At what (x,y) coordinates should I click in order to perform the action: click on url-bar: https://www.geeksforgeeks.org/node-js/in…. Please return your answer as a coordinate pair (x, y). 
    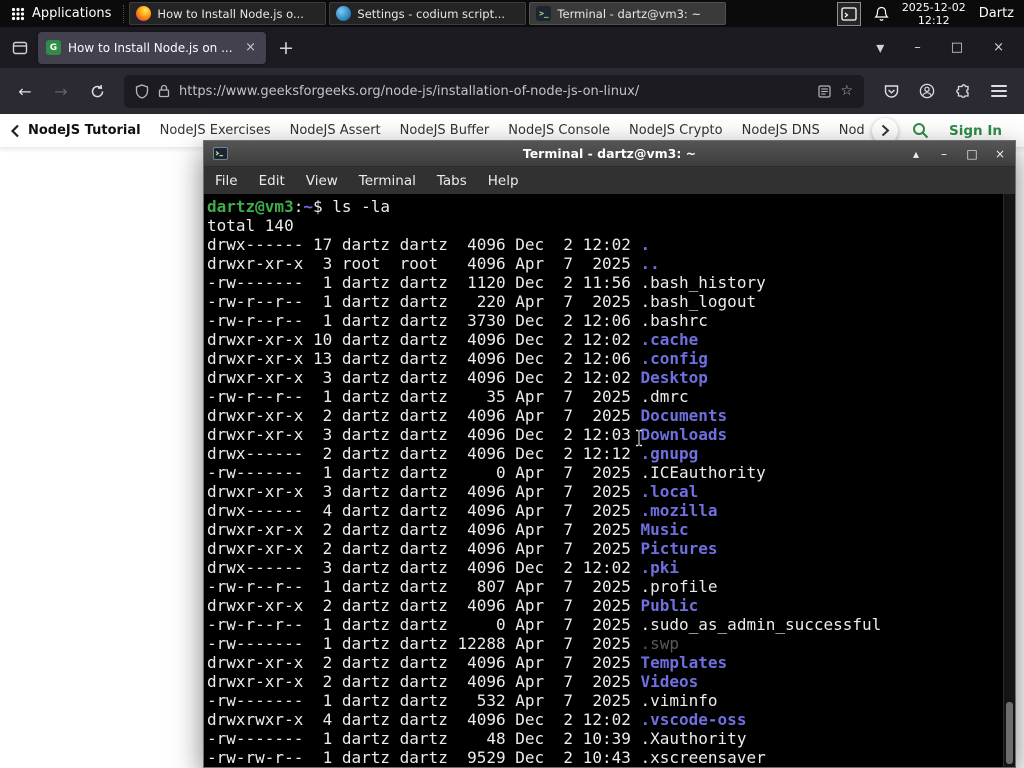
    Looking at the image, I should click on (494, 91).